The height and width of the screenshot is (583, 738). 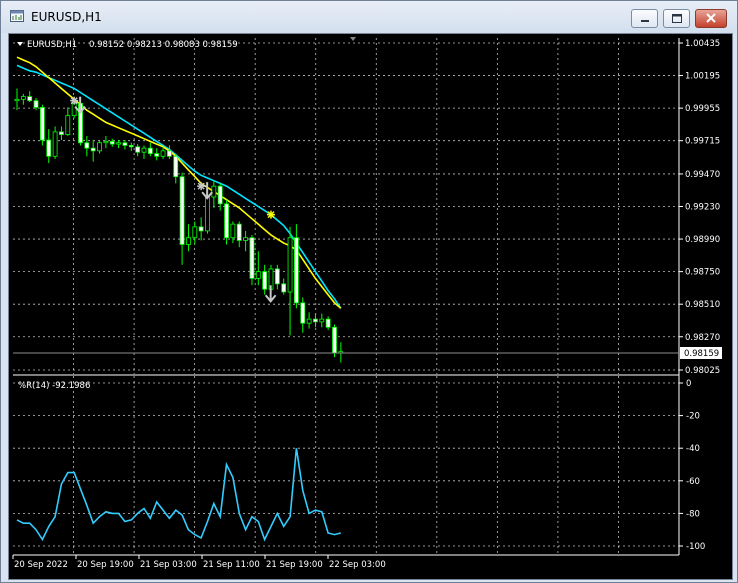 What do you see at coordinates (702, 109) in the screenshot?
I see `price-axis-label: 0.99955` at bounding box center [702, 109].